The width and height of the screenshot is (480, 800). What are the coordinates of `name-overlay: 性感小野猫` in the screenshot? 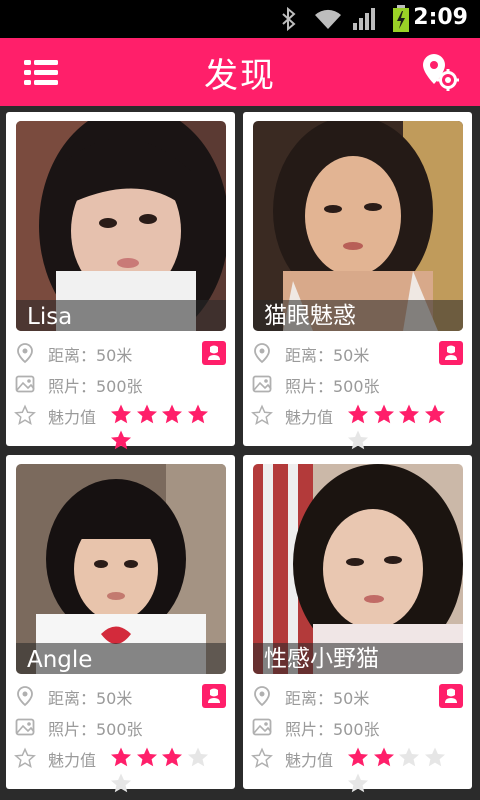 It's located at (358, 658).